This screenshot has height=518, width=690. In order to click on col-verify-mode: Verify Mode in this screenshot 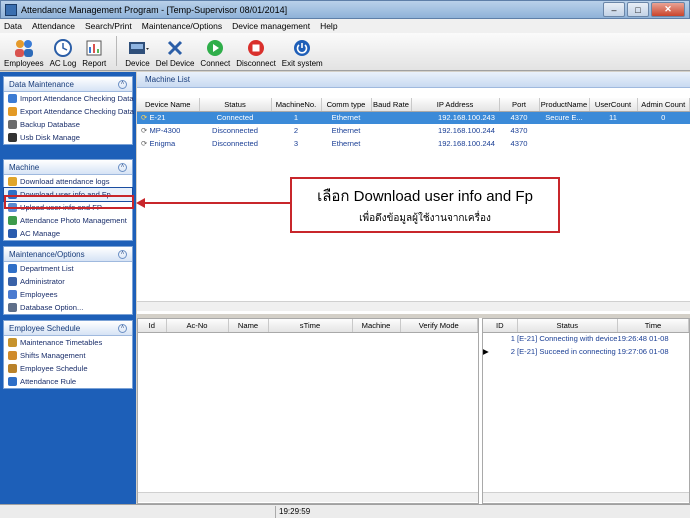, I will do `click(439, 326)`.